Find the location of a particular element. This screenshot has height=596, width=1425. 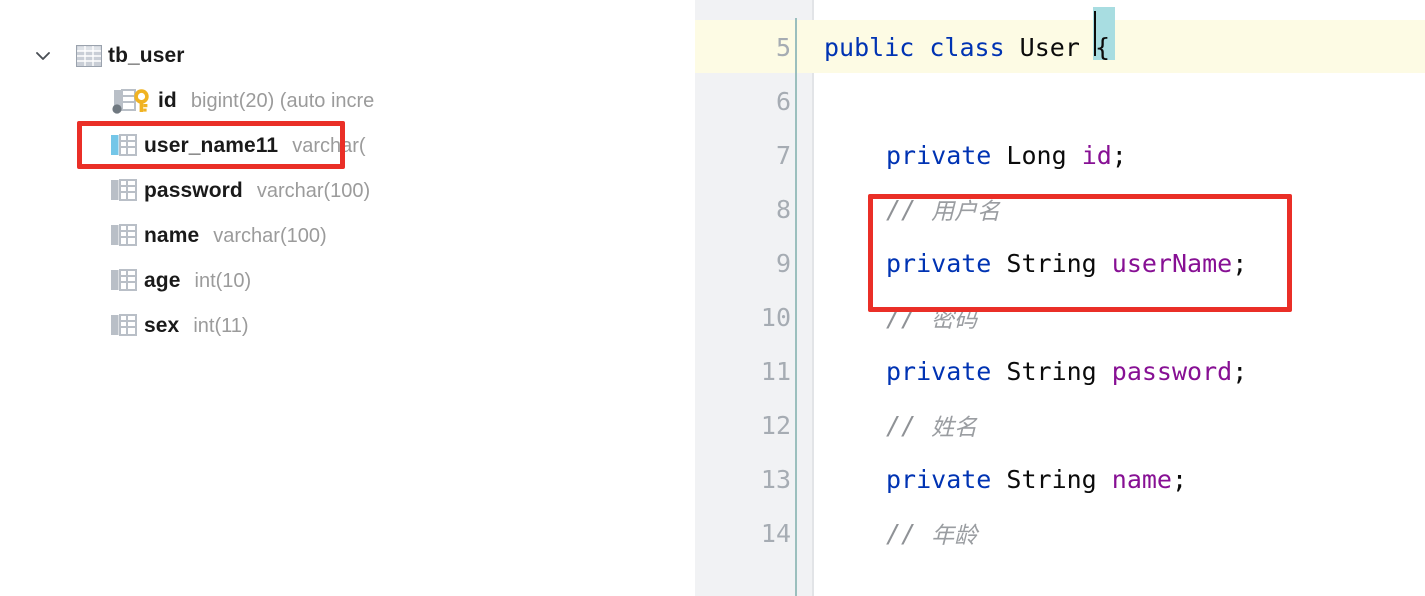

code-line-text: public class User { is located at coordinates (969, 40).